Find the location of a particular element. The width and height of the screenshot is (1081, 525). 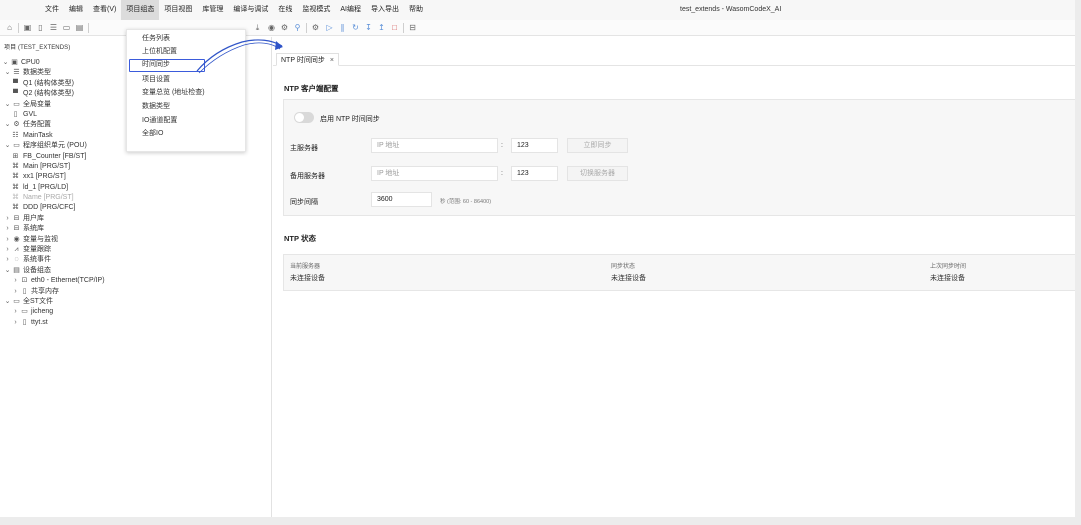

struct-icon: ▀ is located at coordinates (15, 83).